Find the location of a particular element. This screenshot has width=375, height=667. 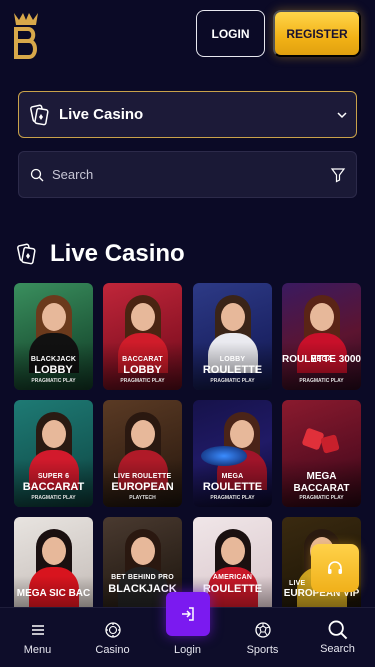

support-button is located at coordinates (335, 568).